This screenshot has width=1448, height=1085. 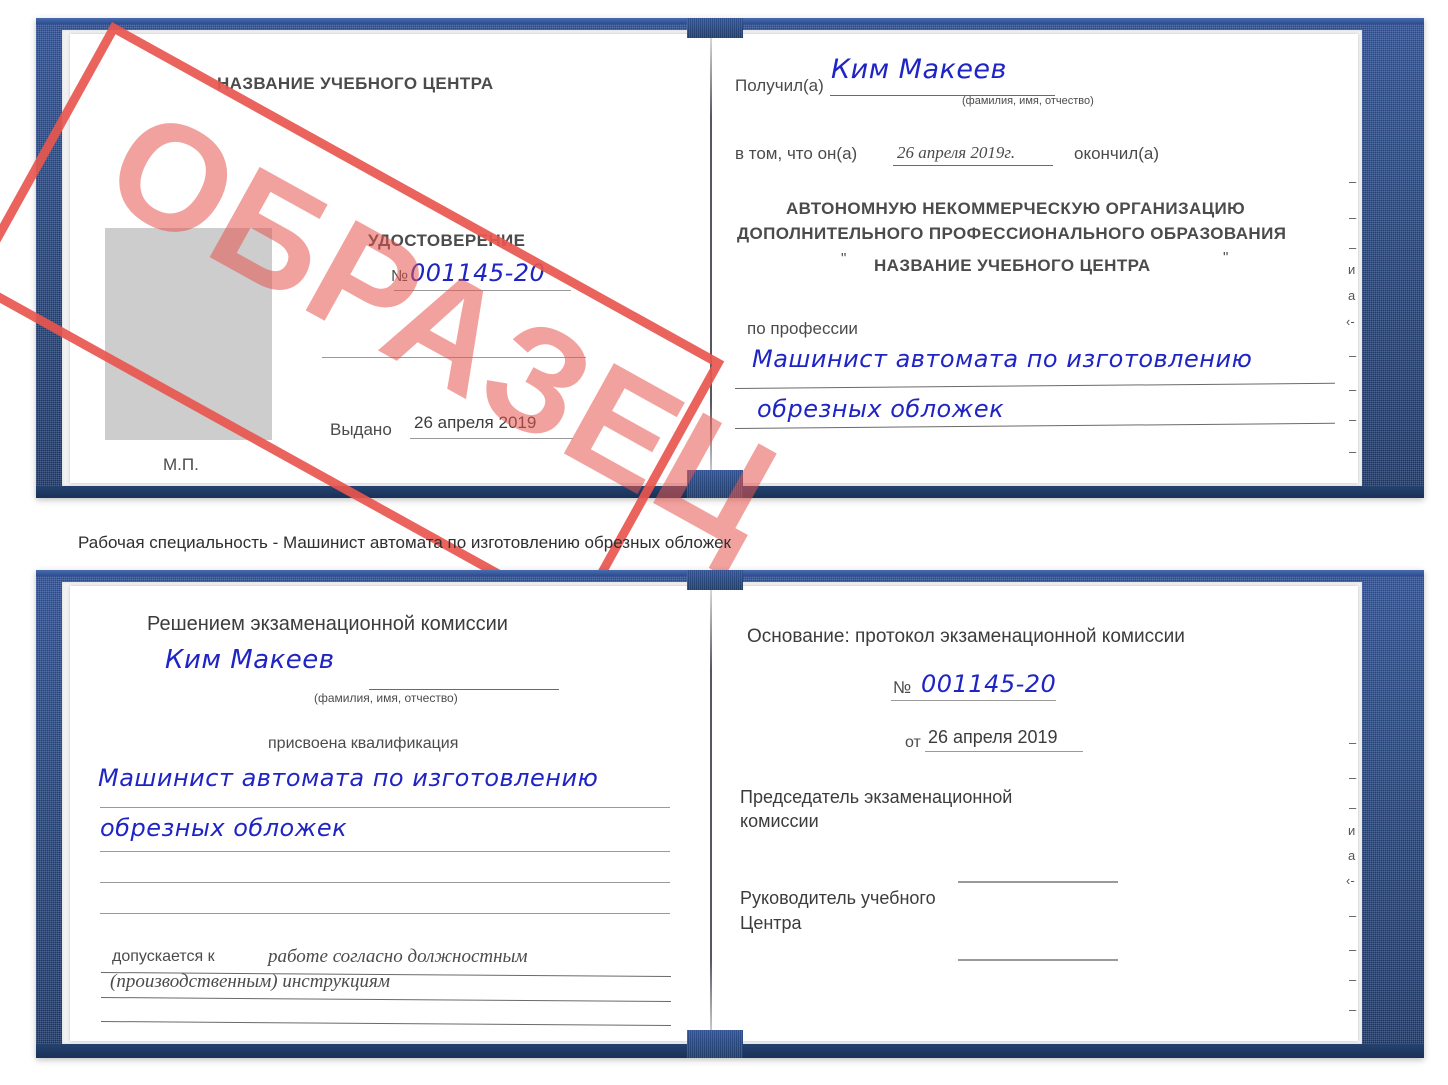 I want to click on bottom-left-qualification-line1: Машинист автомата по изготовлению, so click(x=348, y=778).